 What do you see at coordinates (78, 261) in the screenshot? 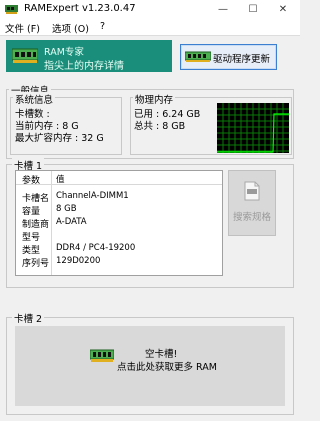
I see `row-value: 129D0200` at bounding box center [78, 261].